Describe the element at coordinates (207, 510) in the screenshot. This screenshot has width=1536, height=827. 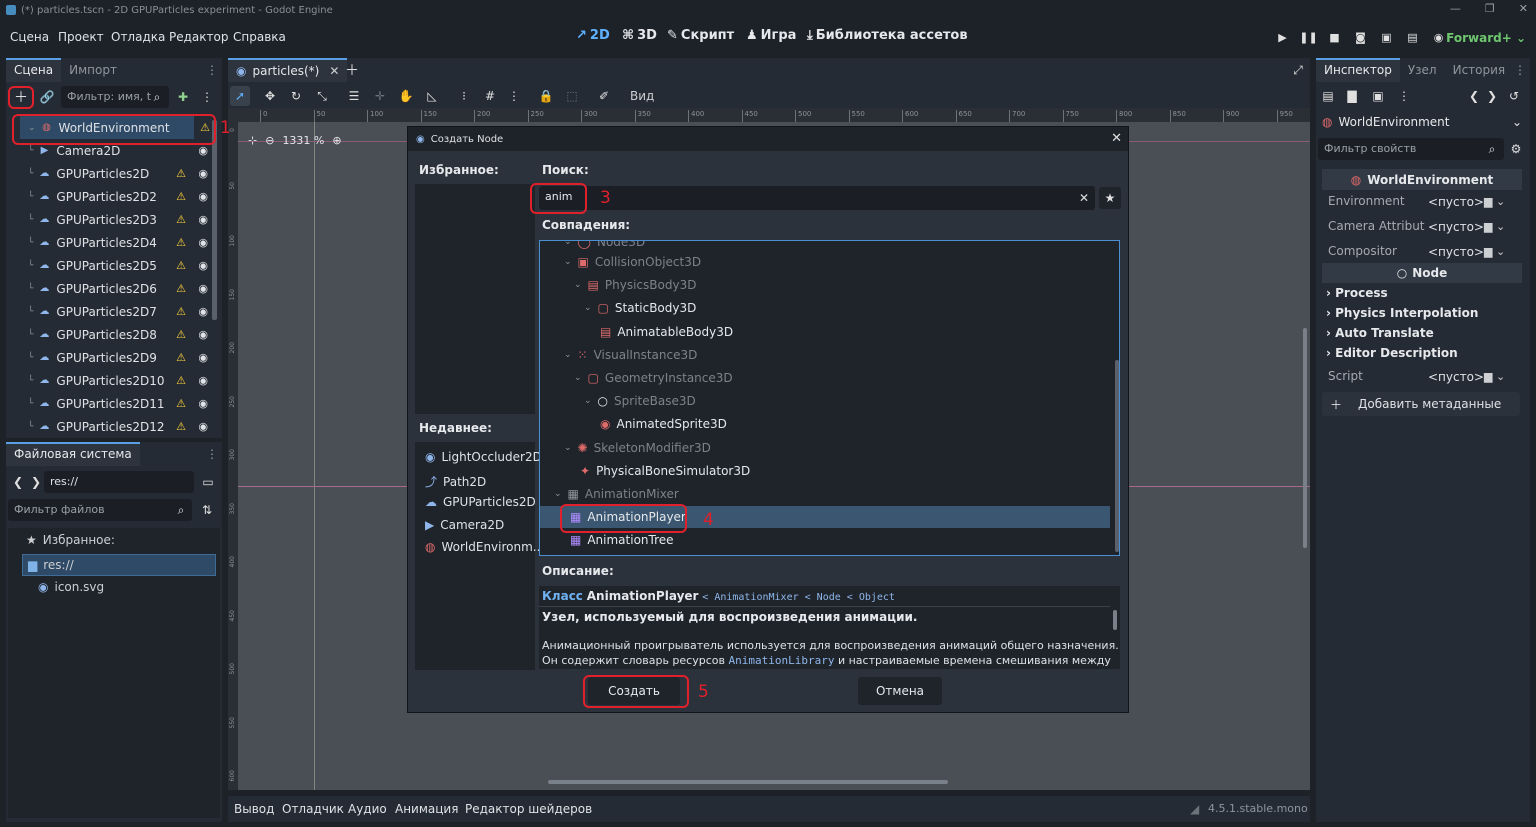
I see `sort-icon: ⇅` at that location.